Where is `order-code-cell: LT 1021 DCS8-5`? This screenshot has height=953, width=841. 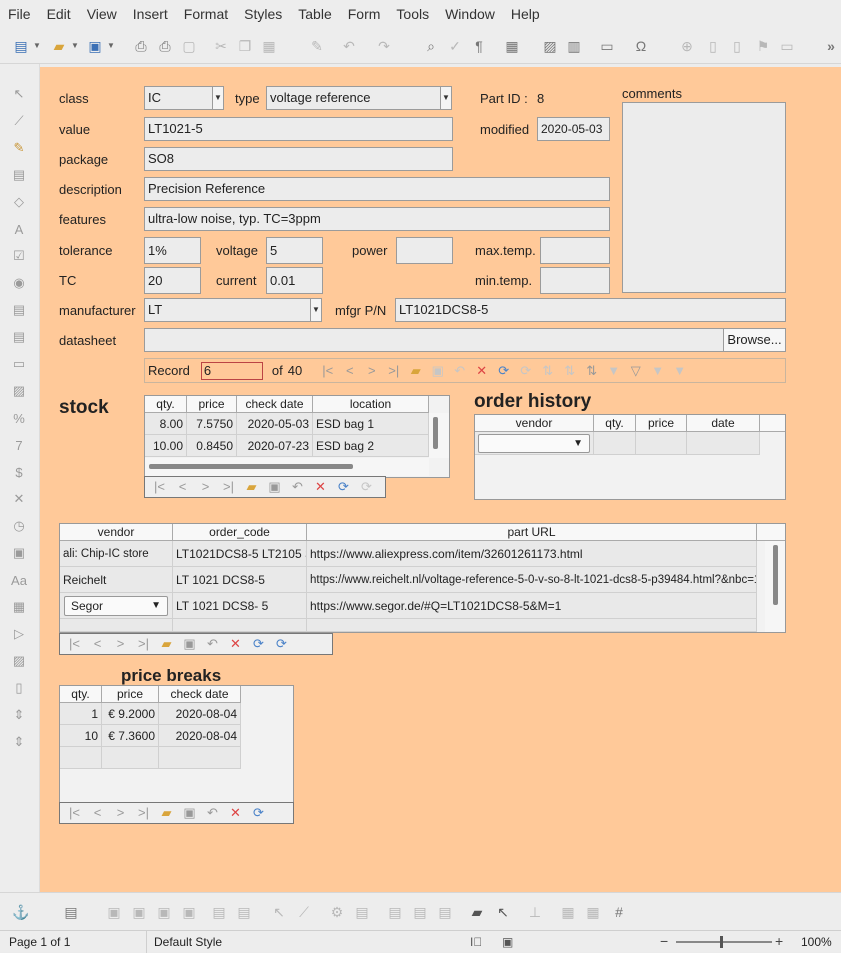
order-code-cell: LT 1021 DCS8-5 is located at coordinates (240, 580).